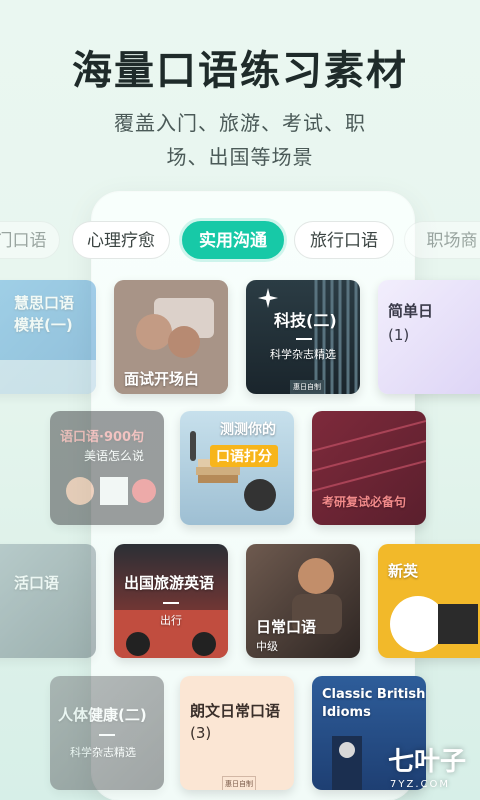 Image resolution: width=480 pixels, height=800 pixels. Describe the element at coordinates (171, 601) in the screenshot. I see `card-travel-english: 出国旅游英语 出行` at that location.